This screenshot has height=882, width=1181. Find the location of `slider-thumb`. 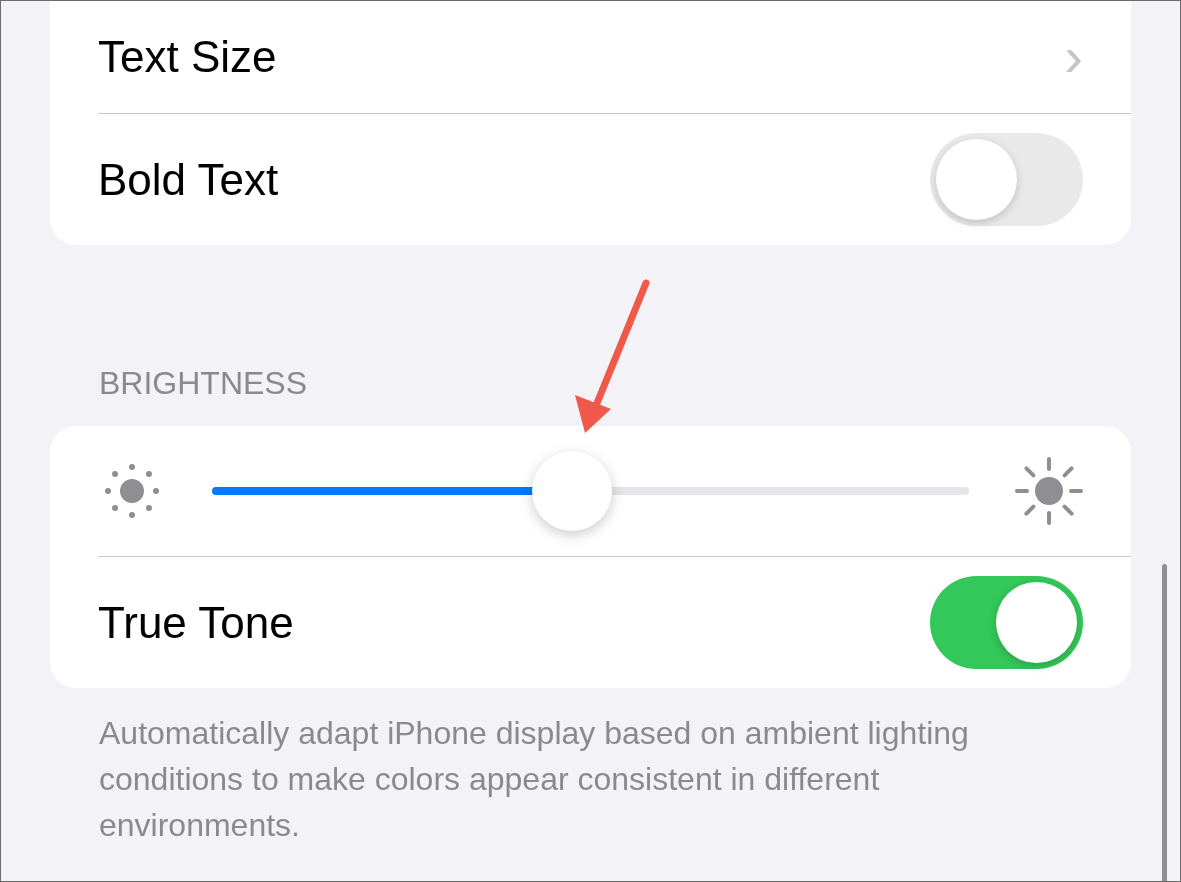

slider-thumb is located at coordinates (572, 491).